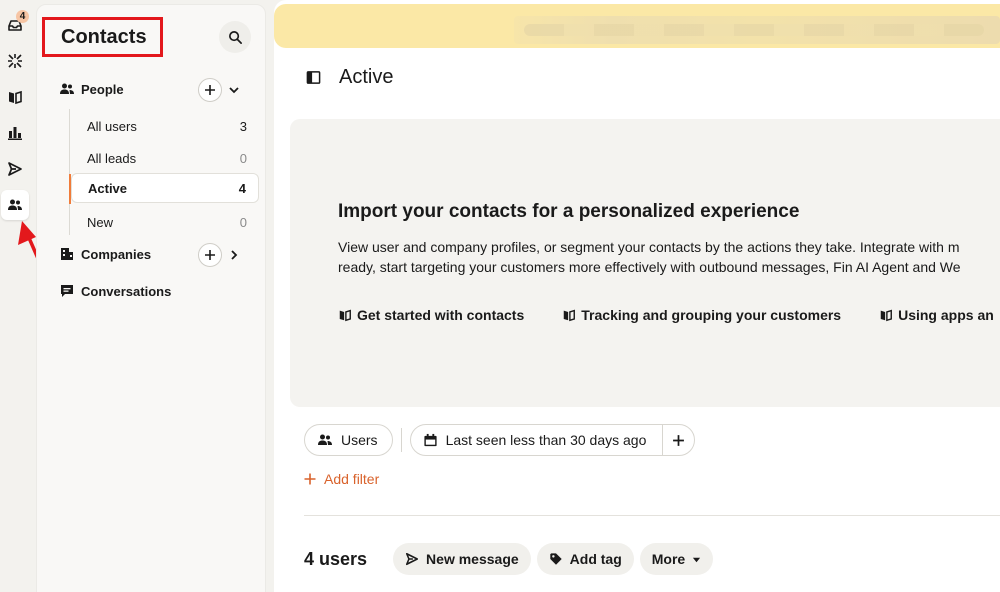 This screenshot has width=1000, height=592. I want to click on last-seen-filter-group: Last seen less than 30 days ago, so click(552, 440).